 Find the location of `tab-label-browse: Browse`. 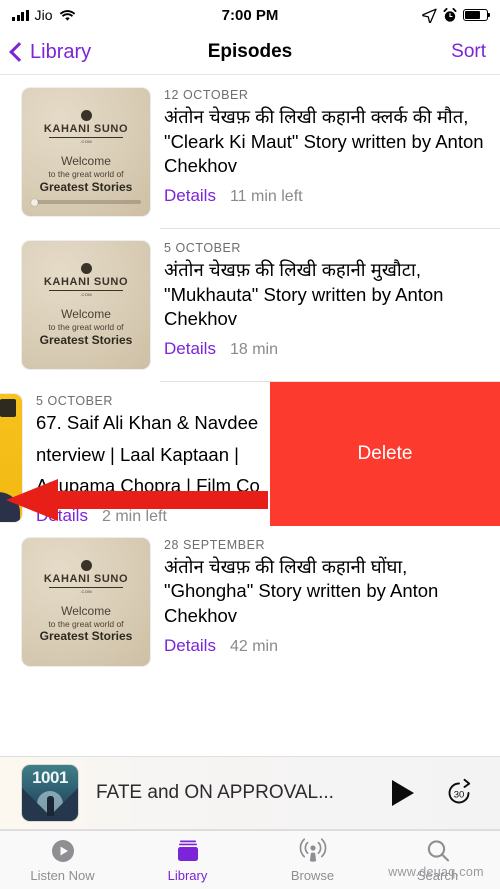

tab-label-browse: Browse is located at coordinates (312, 875).